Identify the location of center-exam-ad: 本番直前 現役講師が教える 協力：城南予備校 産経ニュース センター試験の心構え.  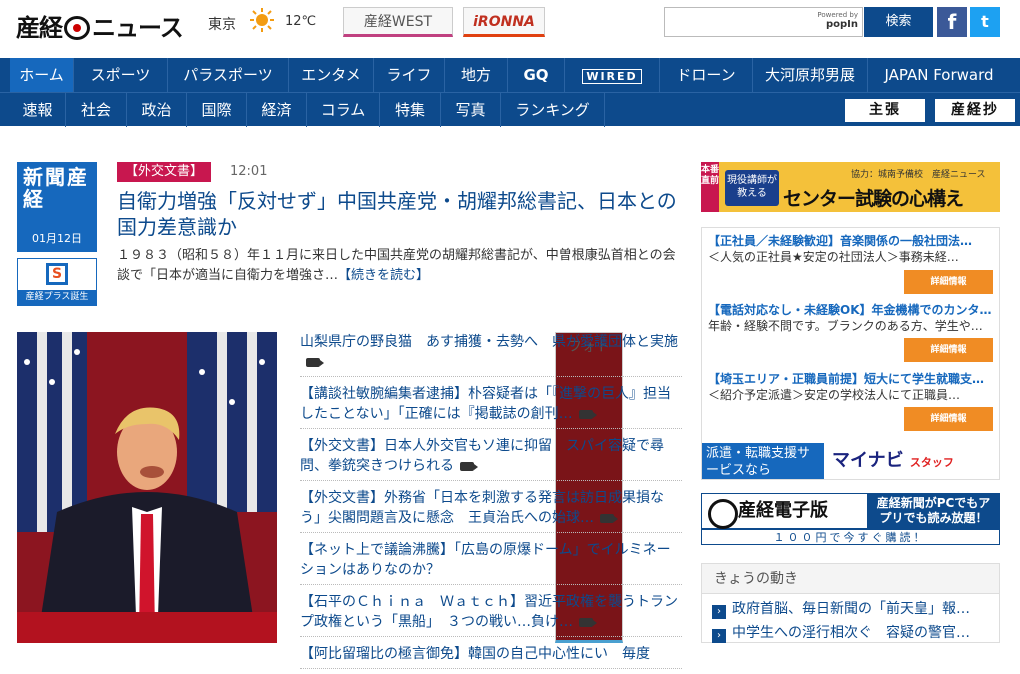
(850, 187).